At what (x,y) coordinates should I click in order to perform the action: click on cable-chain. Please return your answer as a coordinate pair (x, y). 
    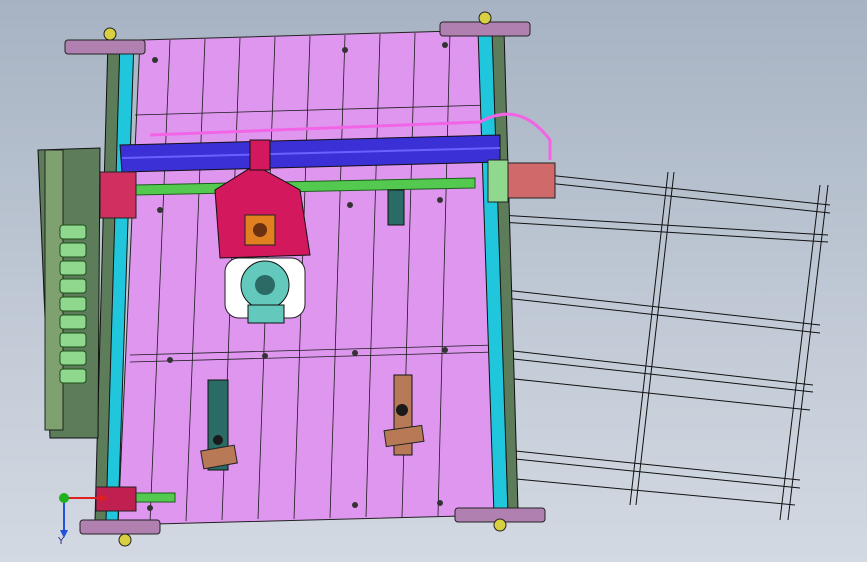
    Looking at the image, I should click on (73, 304).